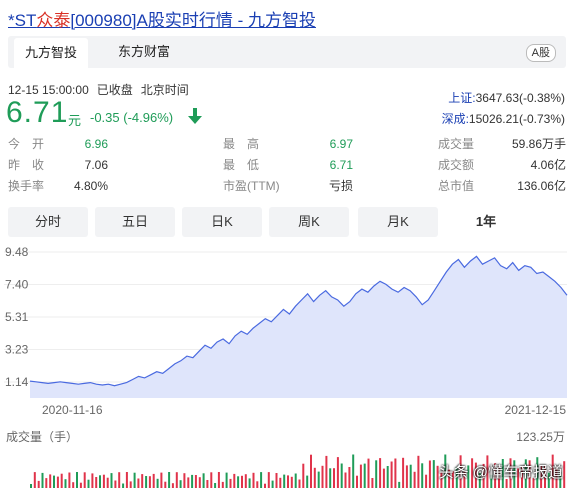 This screenshot has width=573, height=490. I want to click on period-tab: 月K, so click(398, 222).